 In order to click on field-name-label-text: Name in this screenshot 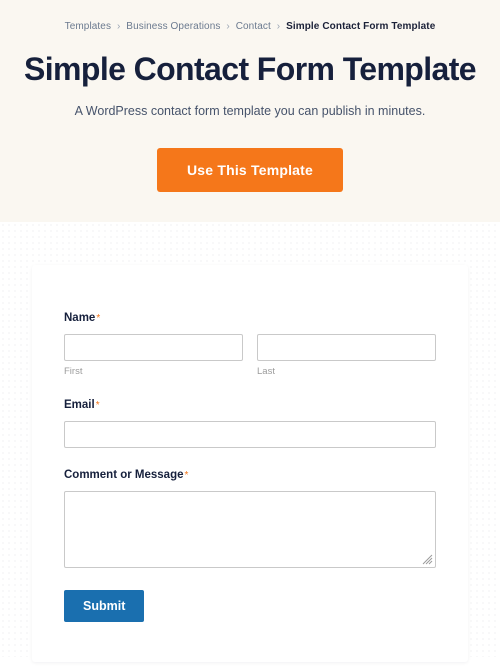, I will do `click(80, 318)`.